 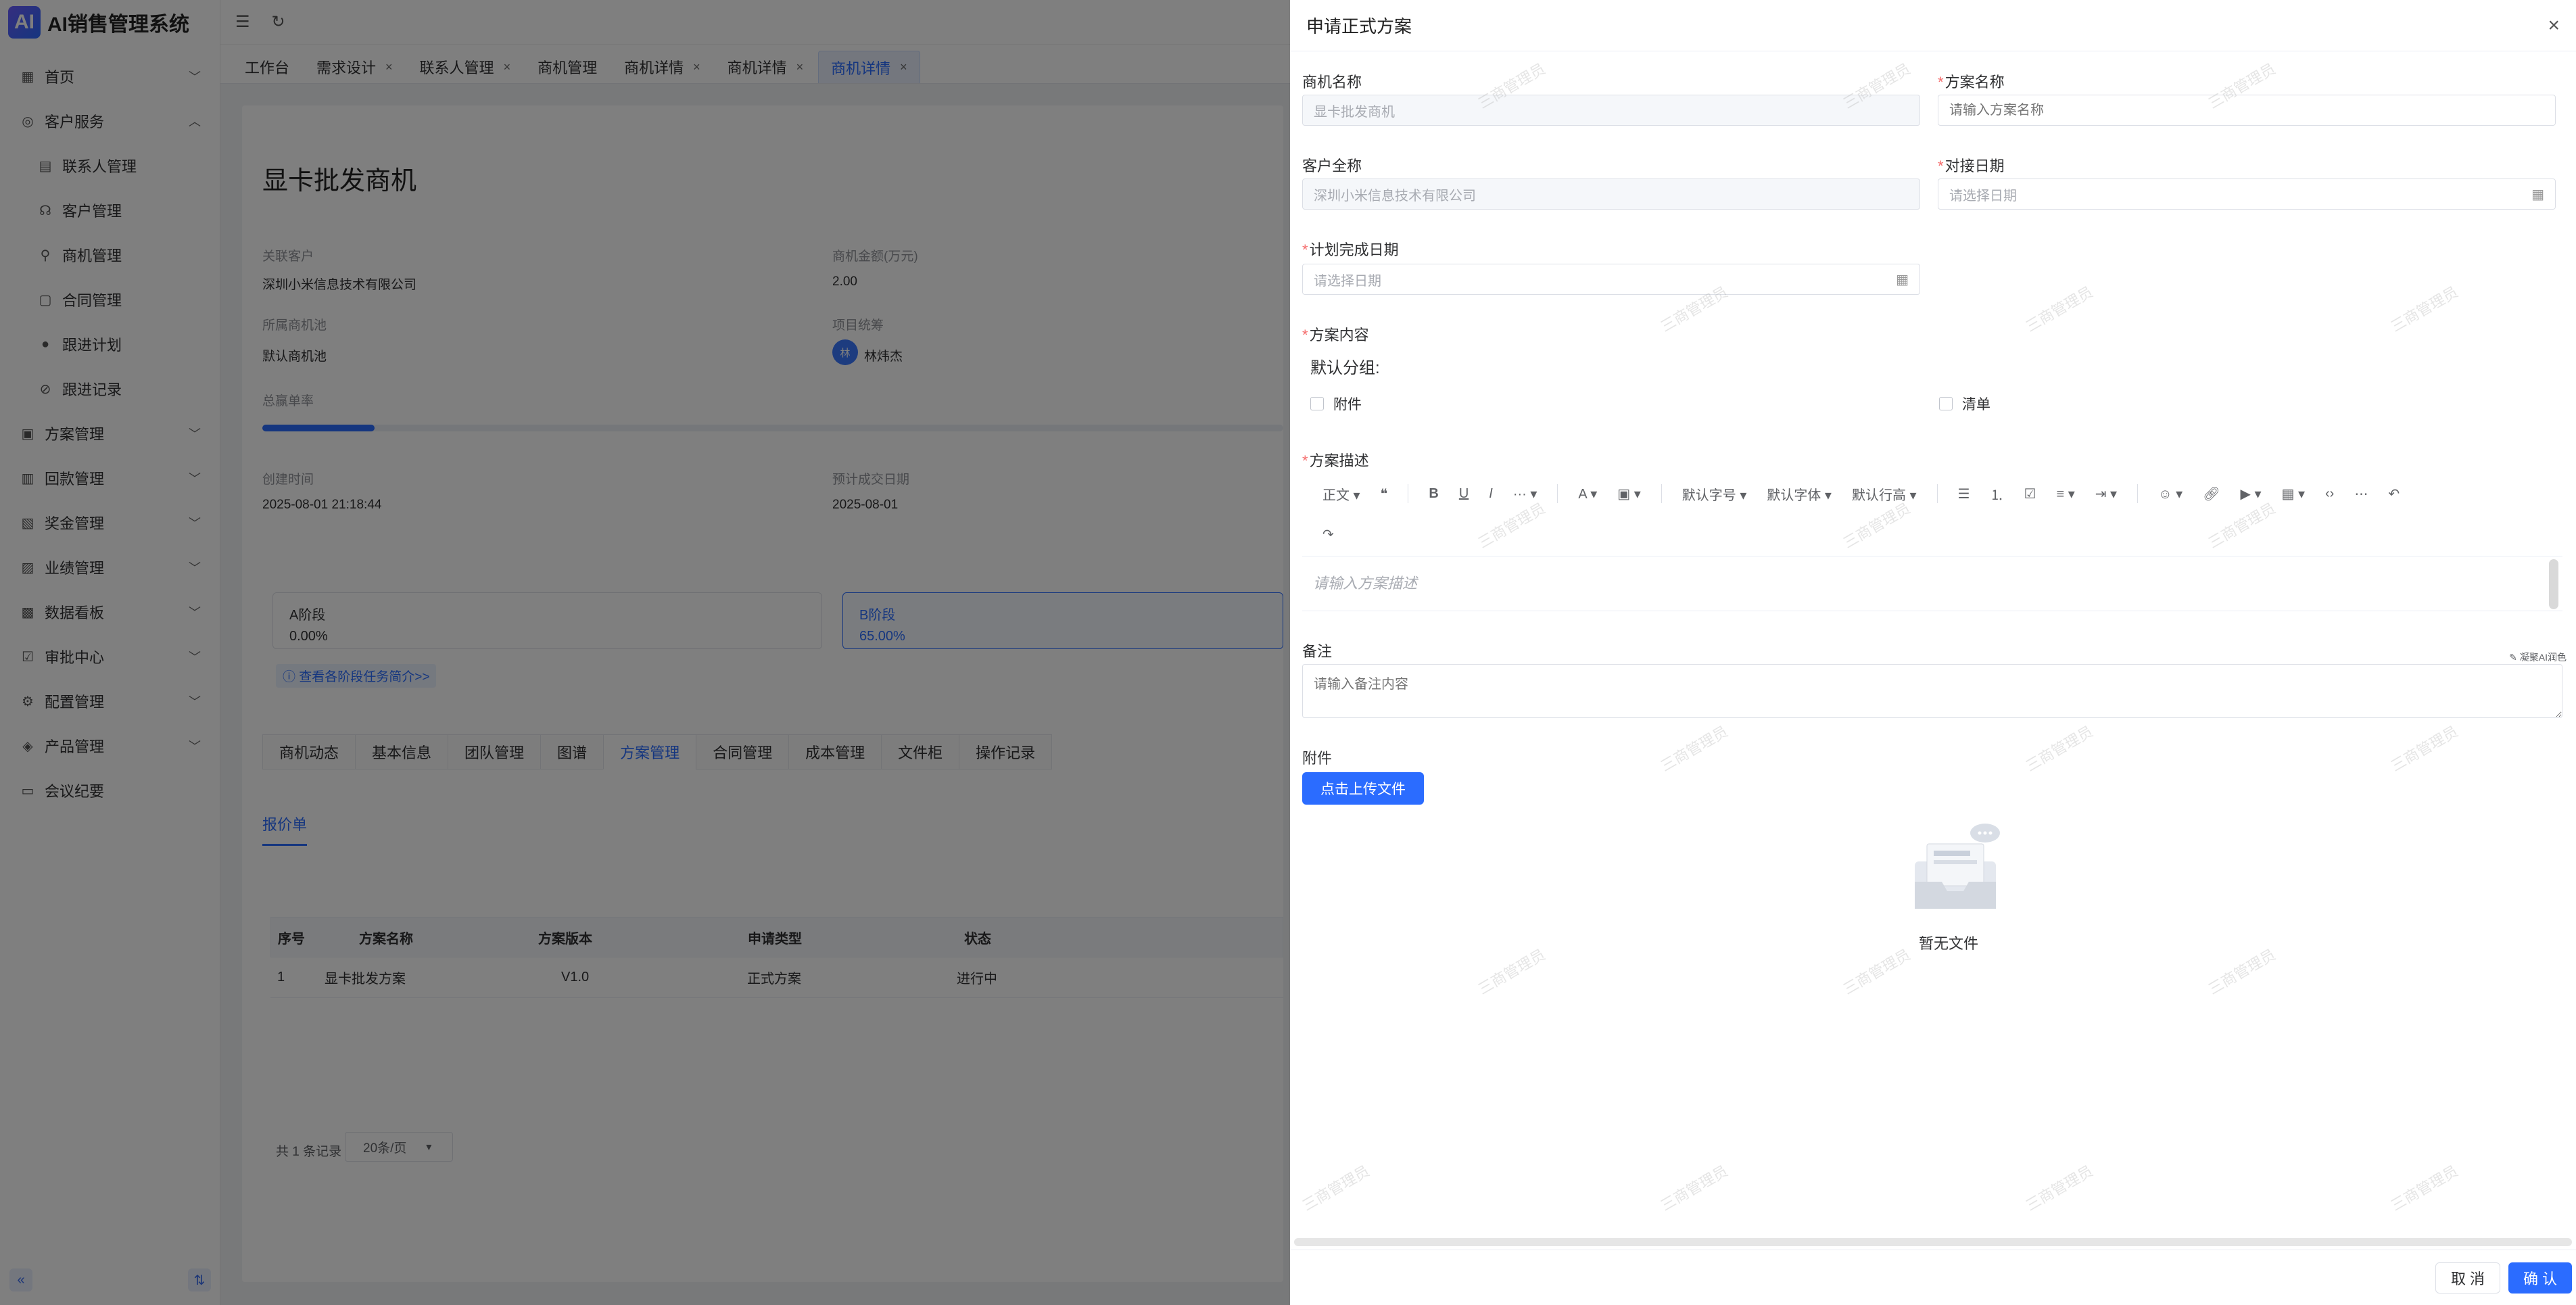 I want to click on table-icon: ▦ ▾, so click(x=2293, y=493).